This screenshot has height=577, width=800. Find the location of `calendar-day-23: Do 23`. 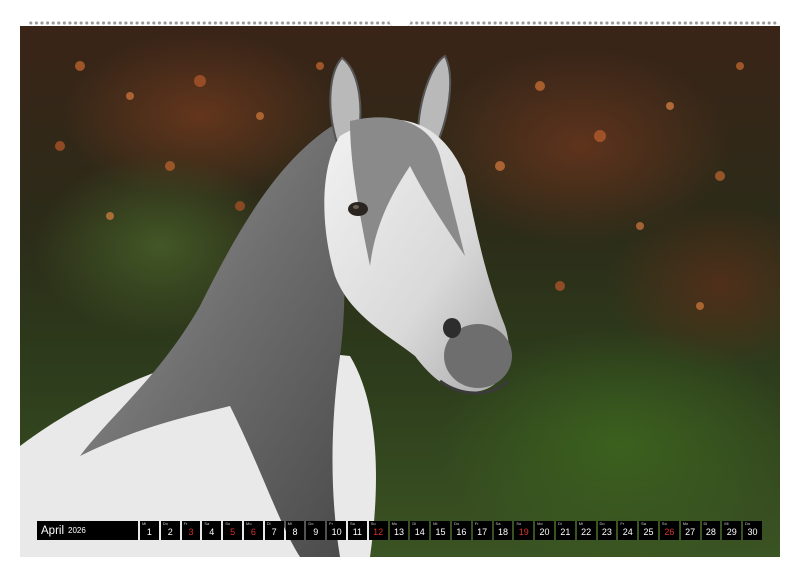

calendar-day-23: Do 23 is located at coordinates (607, 530).